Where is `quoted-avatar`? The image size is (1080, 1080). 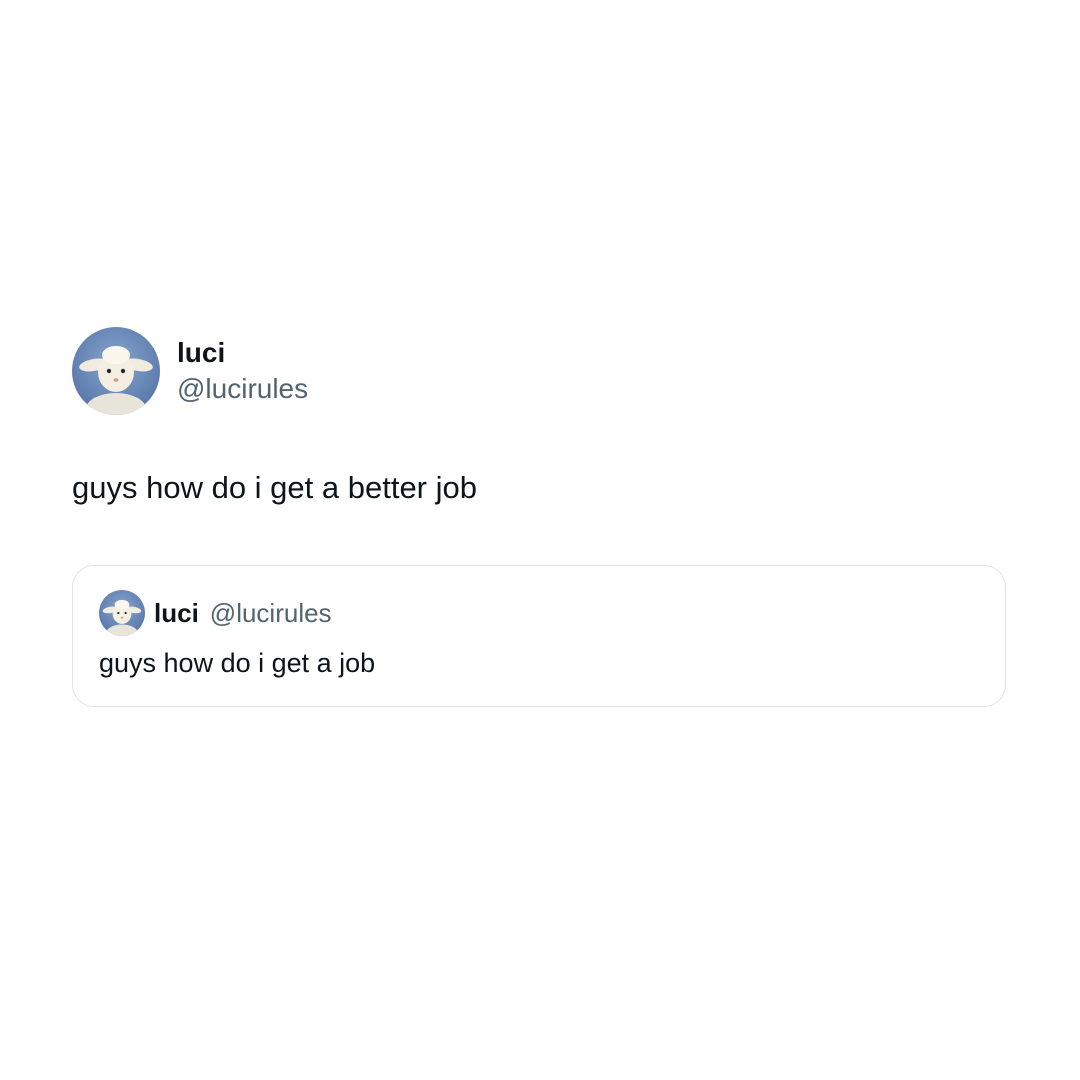
quoted-avatar is located at coordinates (122, 613).